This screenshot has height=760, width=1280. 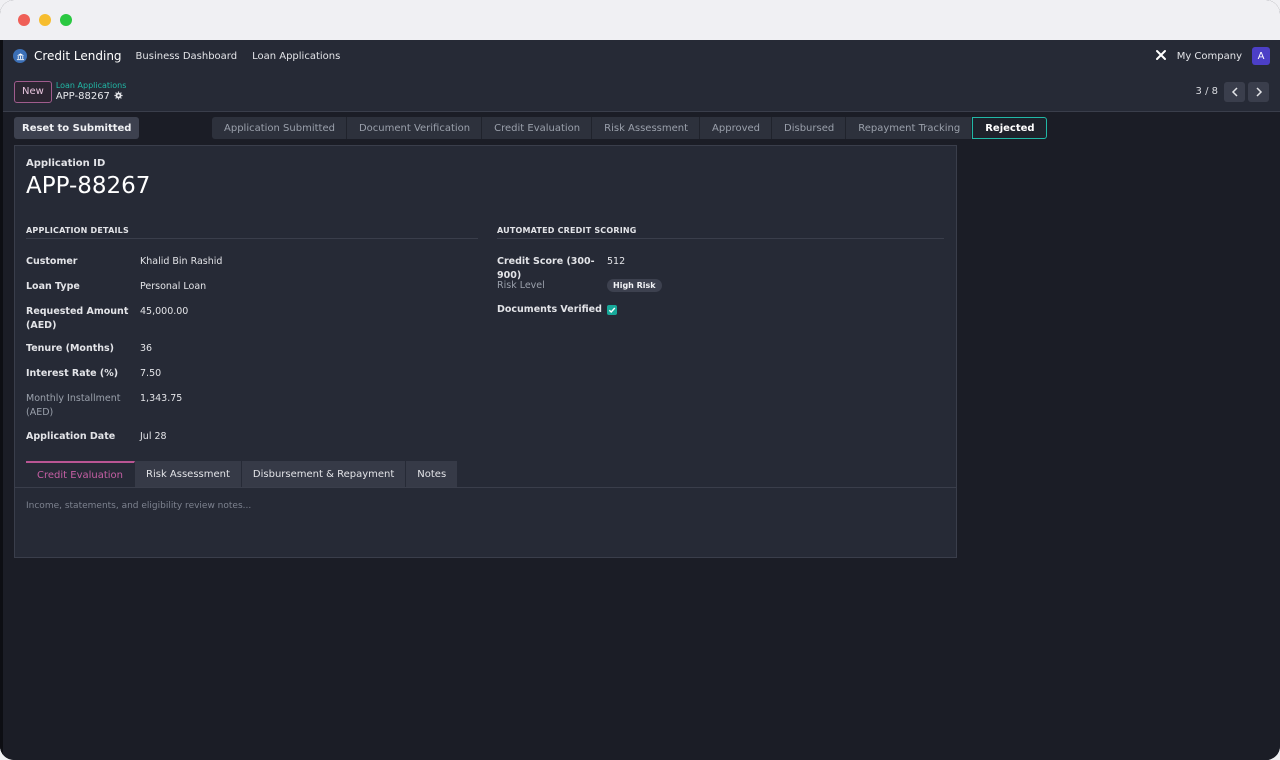 I want to click on gear-icon, so click(x=118, y=96).